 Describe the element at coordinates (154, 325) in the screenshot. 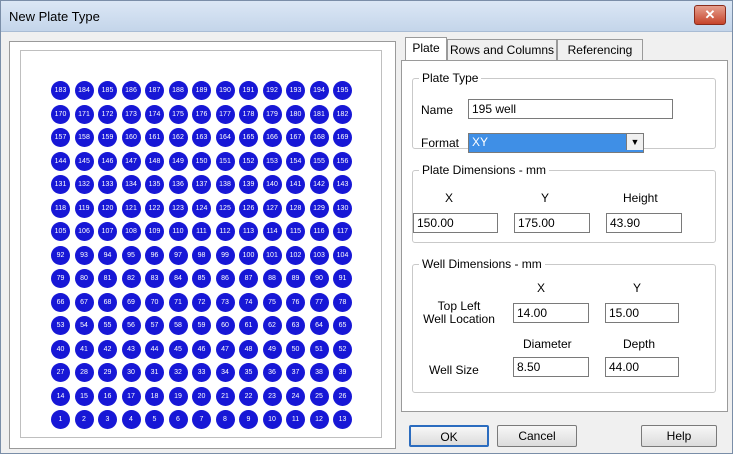

I see `well: 57` at that location.